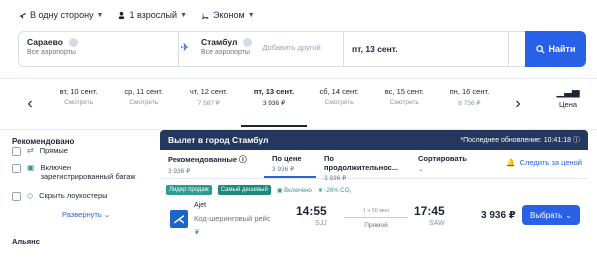 This screenshot has height=261, width=597. What do you see at coordinates (205, 15) in the screenshot?
I see `seat-icon` at bounding box center [205, 15].